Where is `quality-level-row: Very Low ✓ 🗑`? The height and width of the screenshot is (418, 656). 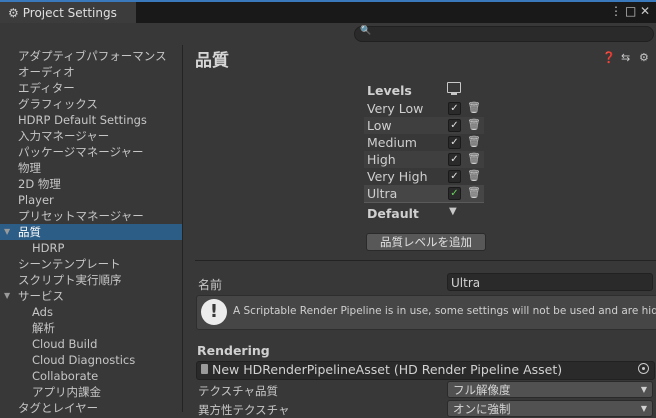
quality-level-row: Very Low ✓ 🗑 is located at coordinates (424, 108).